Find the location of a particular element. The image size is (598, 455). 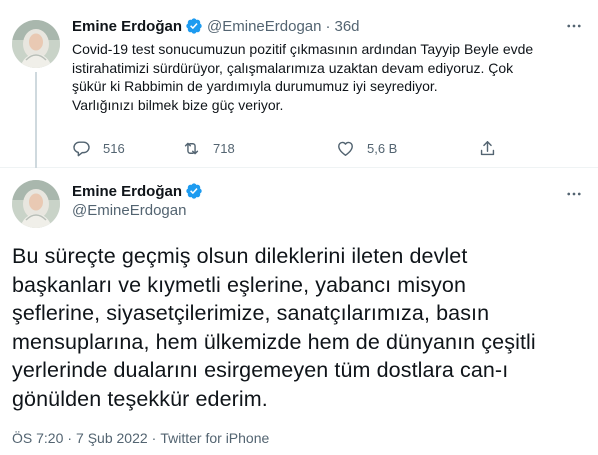

tweet-timestamp: 36d is located at coordinates (347, 26).